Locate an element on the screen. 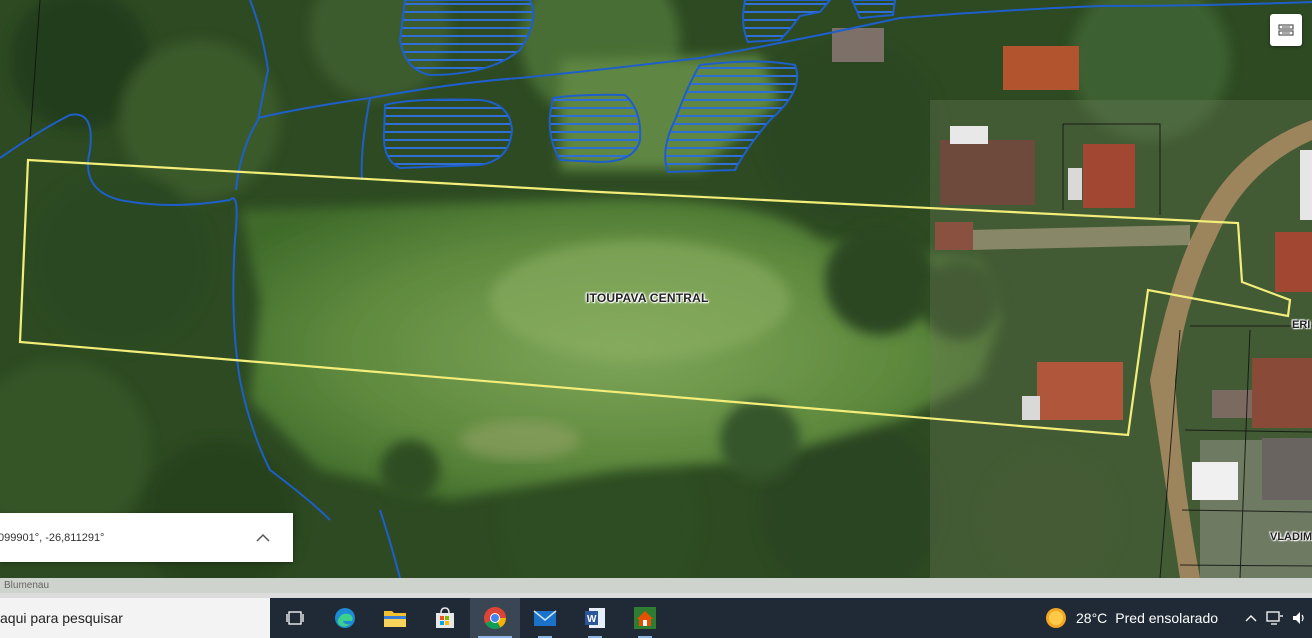 The image size is (1312, 638). house-app-button is located at coordinates (645, 618).